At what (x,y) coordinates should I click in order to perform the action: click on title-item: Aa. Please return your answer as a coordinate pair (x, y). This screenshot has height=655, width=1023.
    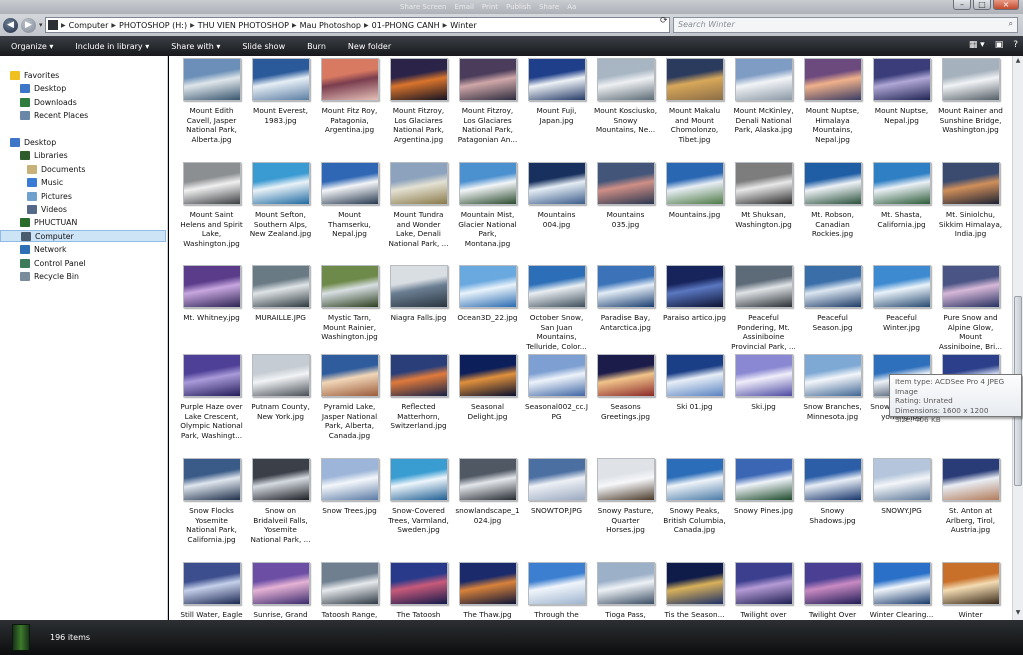
    Looking at the image, I should click on (571, 7).